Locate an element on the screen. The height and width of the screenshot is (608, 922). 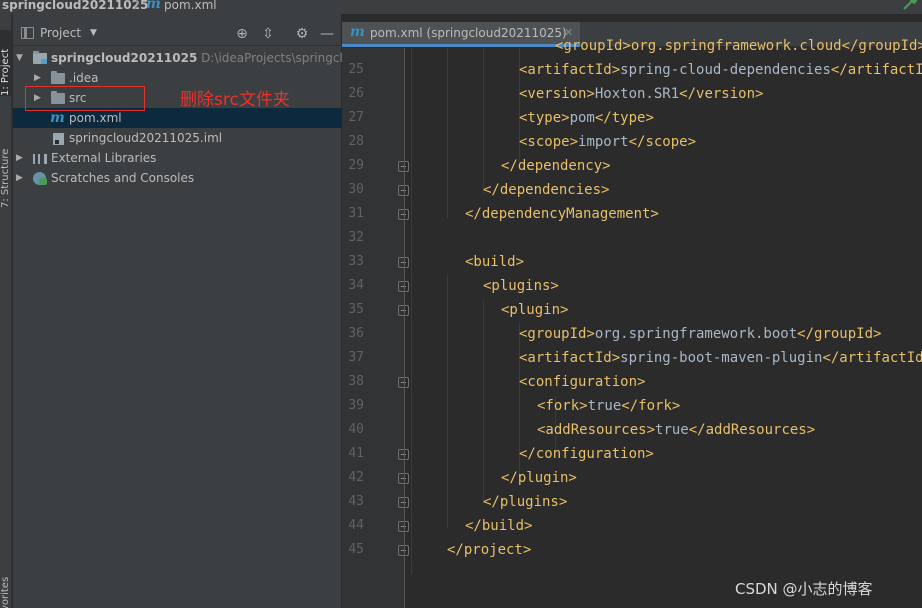
line-number: 43 is located at coordinates (356, 501).